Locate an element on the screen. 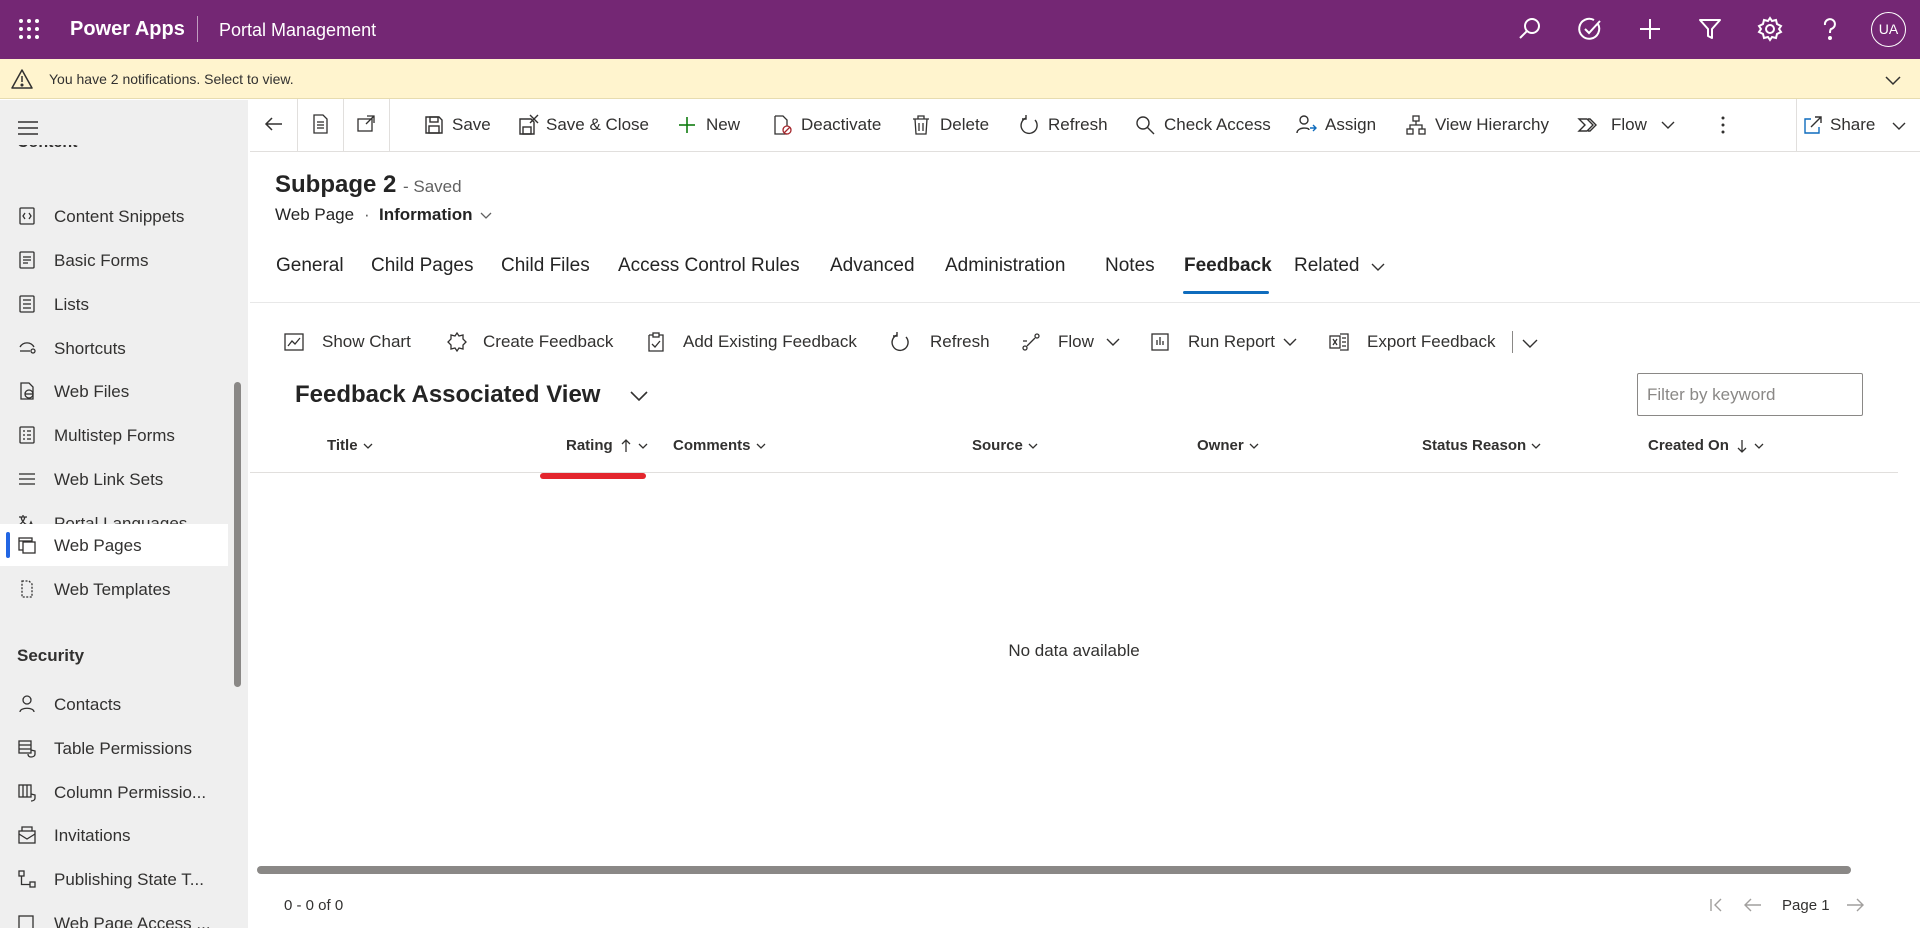  subgrid-command-separator is located at coordinates (1512, 342).